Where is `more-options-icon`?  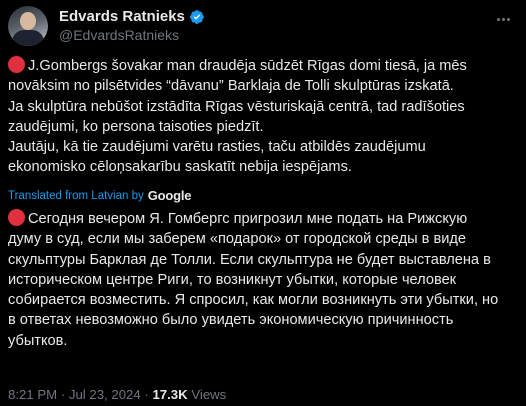 more-options-icon is located at coordinates (503, 19).